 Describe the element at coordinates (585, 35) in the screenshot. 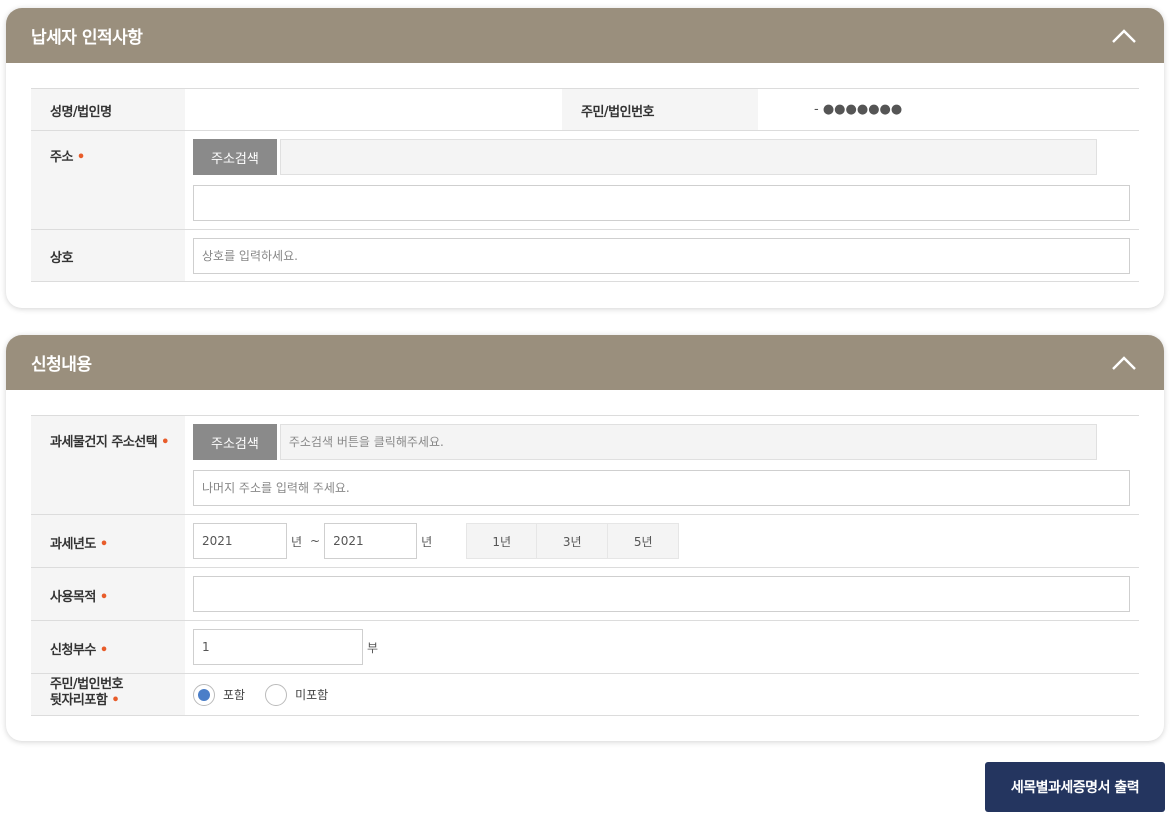

I see `taxpayer-info-header: 납세자 인적사항` at that location.